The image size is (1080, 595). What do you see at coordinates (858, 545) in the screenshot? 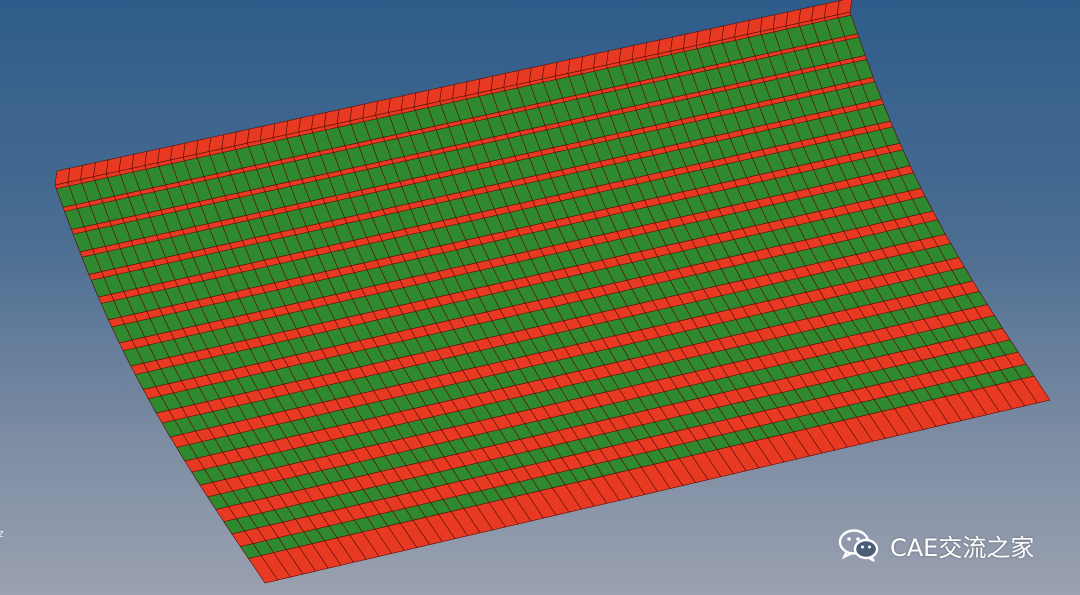
I see `wechat-icon` at bounding box center [858, 545].